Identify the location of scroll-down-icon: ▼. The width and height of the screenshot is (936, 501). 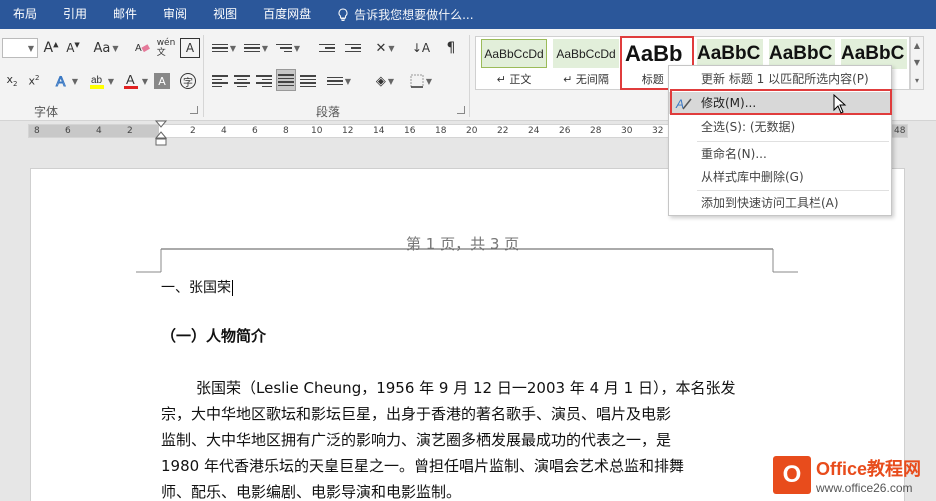
(917, 62).